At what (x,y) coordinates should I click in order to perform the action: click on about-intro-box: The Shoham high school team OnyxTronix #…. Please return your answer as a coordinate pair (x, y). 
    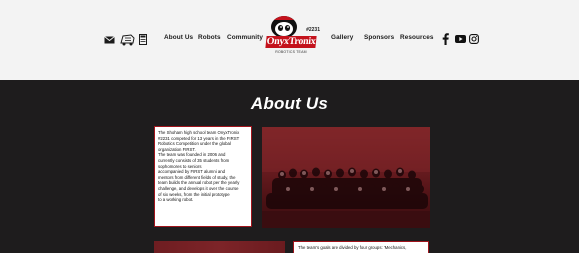
    Looking at the image, I should click on (203, 176).